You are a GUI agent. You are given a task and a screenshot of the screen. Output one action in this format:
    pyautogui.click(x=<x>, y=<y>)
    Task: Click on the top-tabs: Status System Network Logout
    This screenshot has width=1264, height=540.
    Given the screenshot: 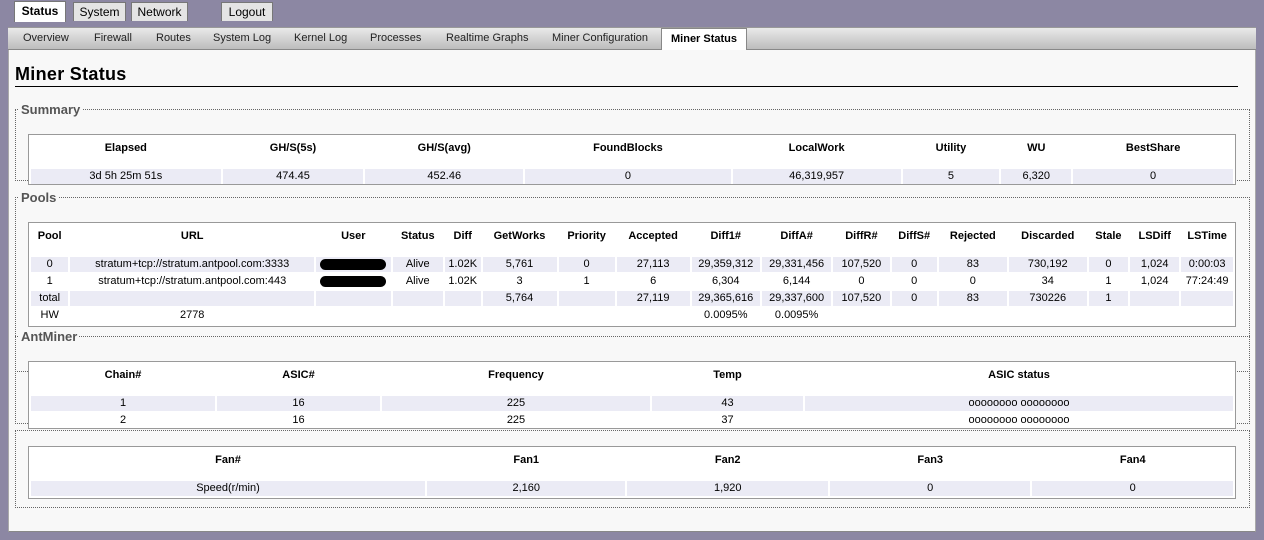 What is the action you would take?
    pyautogui.click(x=632, y=11)
    